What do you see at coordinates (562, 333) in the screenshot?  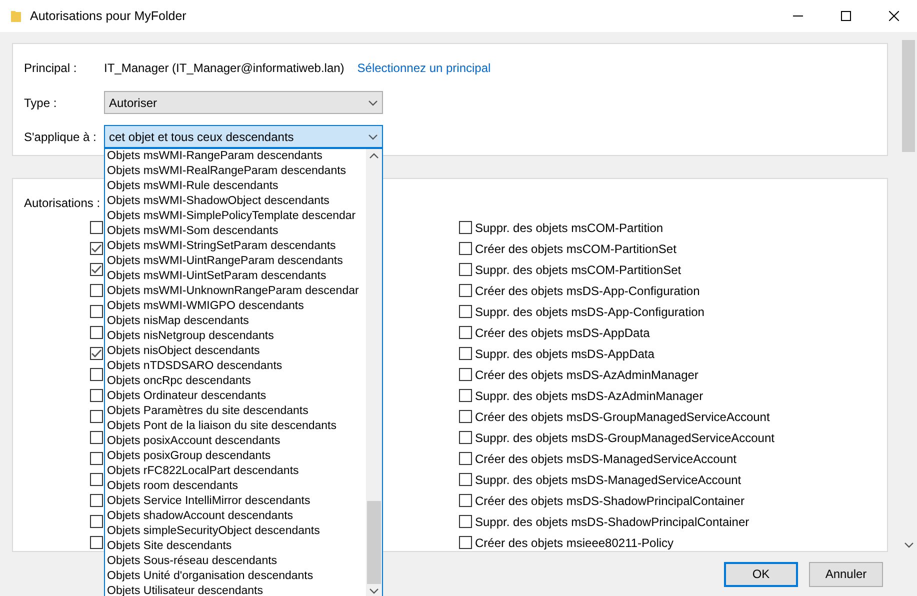 I see `permission-label: Créer des objets msDS-AppData` at bounding box center [562, 333].